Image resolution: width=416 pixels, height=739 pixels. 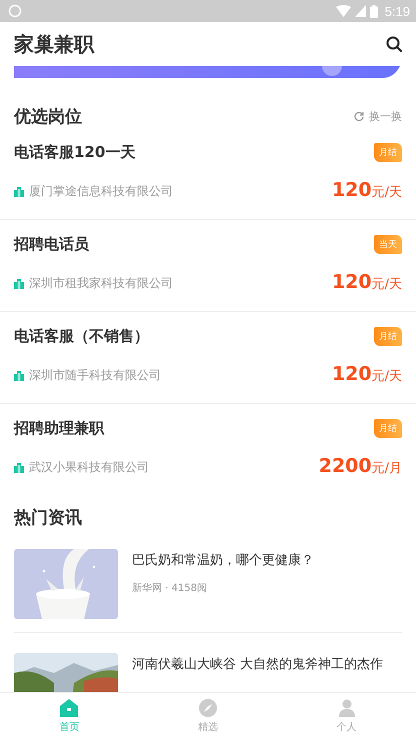 I want to click on job-title: 招聘电话员, so click(x=51, y=244).